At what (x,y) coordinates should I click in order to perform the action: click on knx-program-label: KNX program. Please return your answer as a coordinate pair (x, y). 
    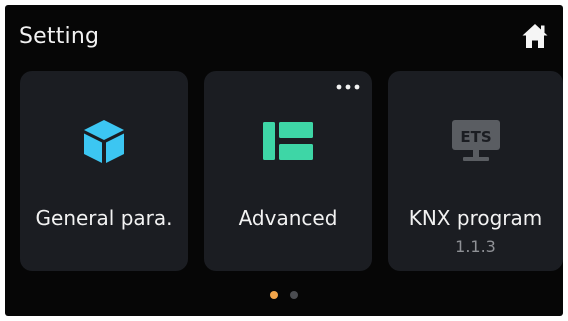
    Looking at the image, I should click on (475, 218).